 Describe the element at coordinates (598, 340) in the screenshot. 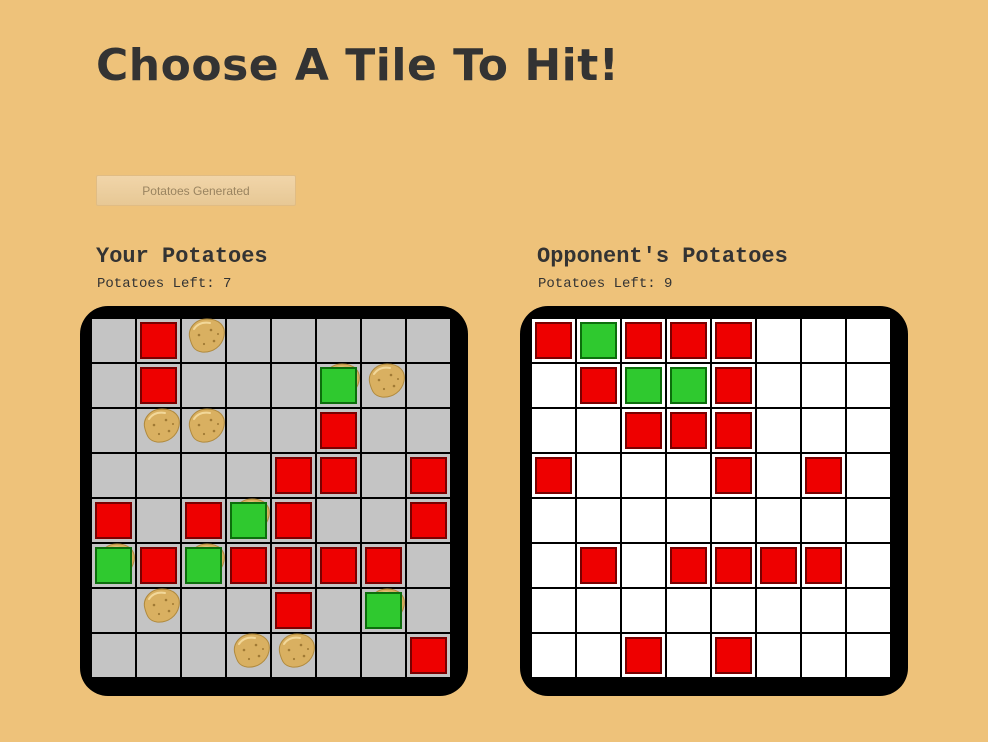

I see `opponent-tile-r0-c1` at that location.